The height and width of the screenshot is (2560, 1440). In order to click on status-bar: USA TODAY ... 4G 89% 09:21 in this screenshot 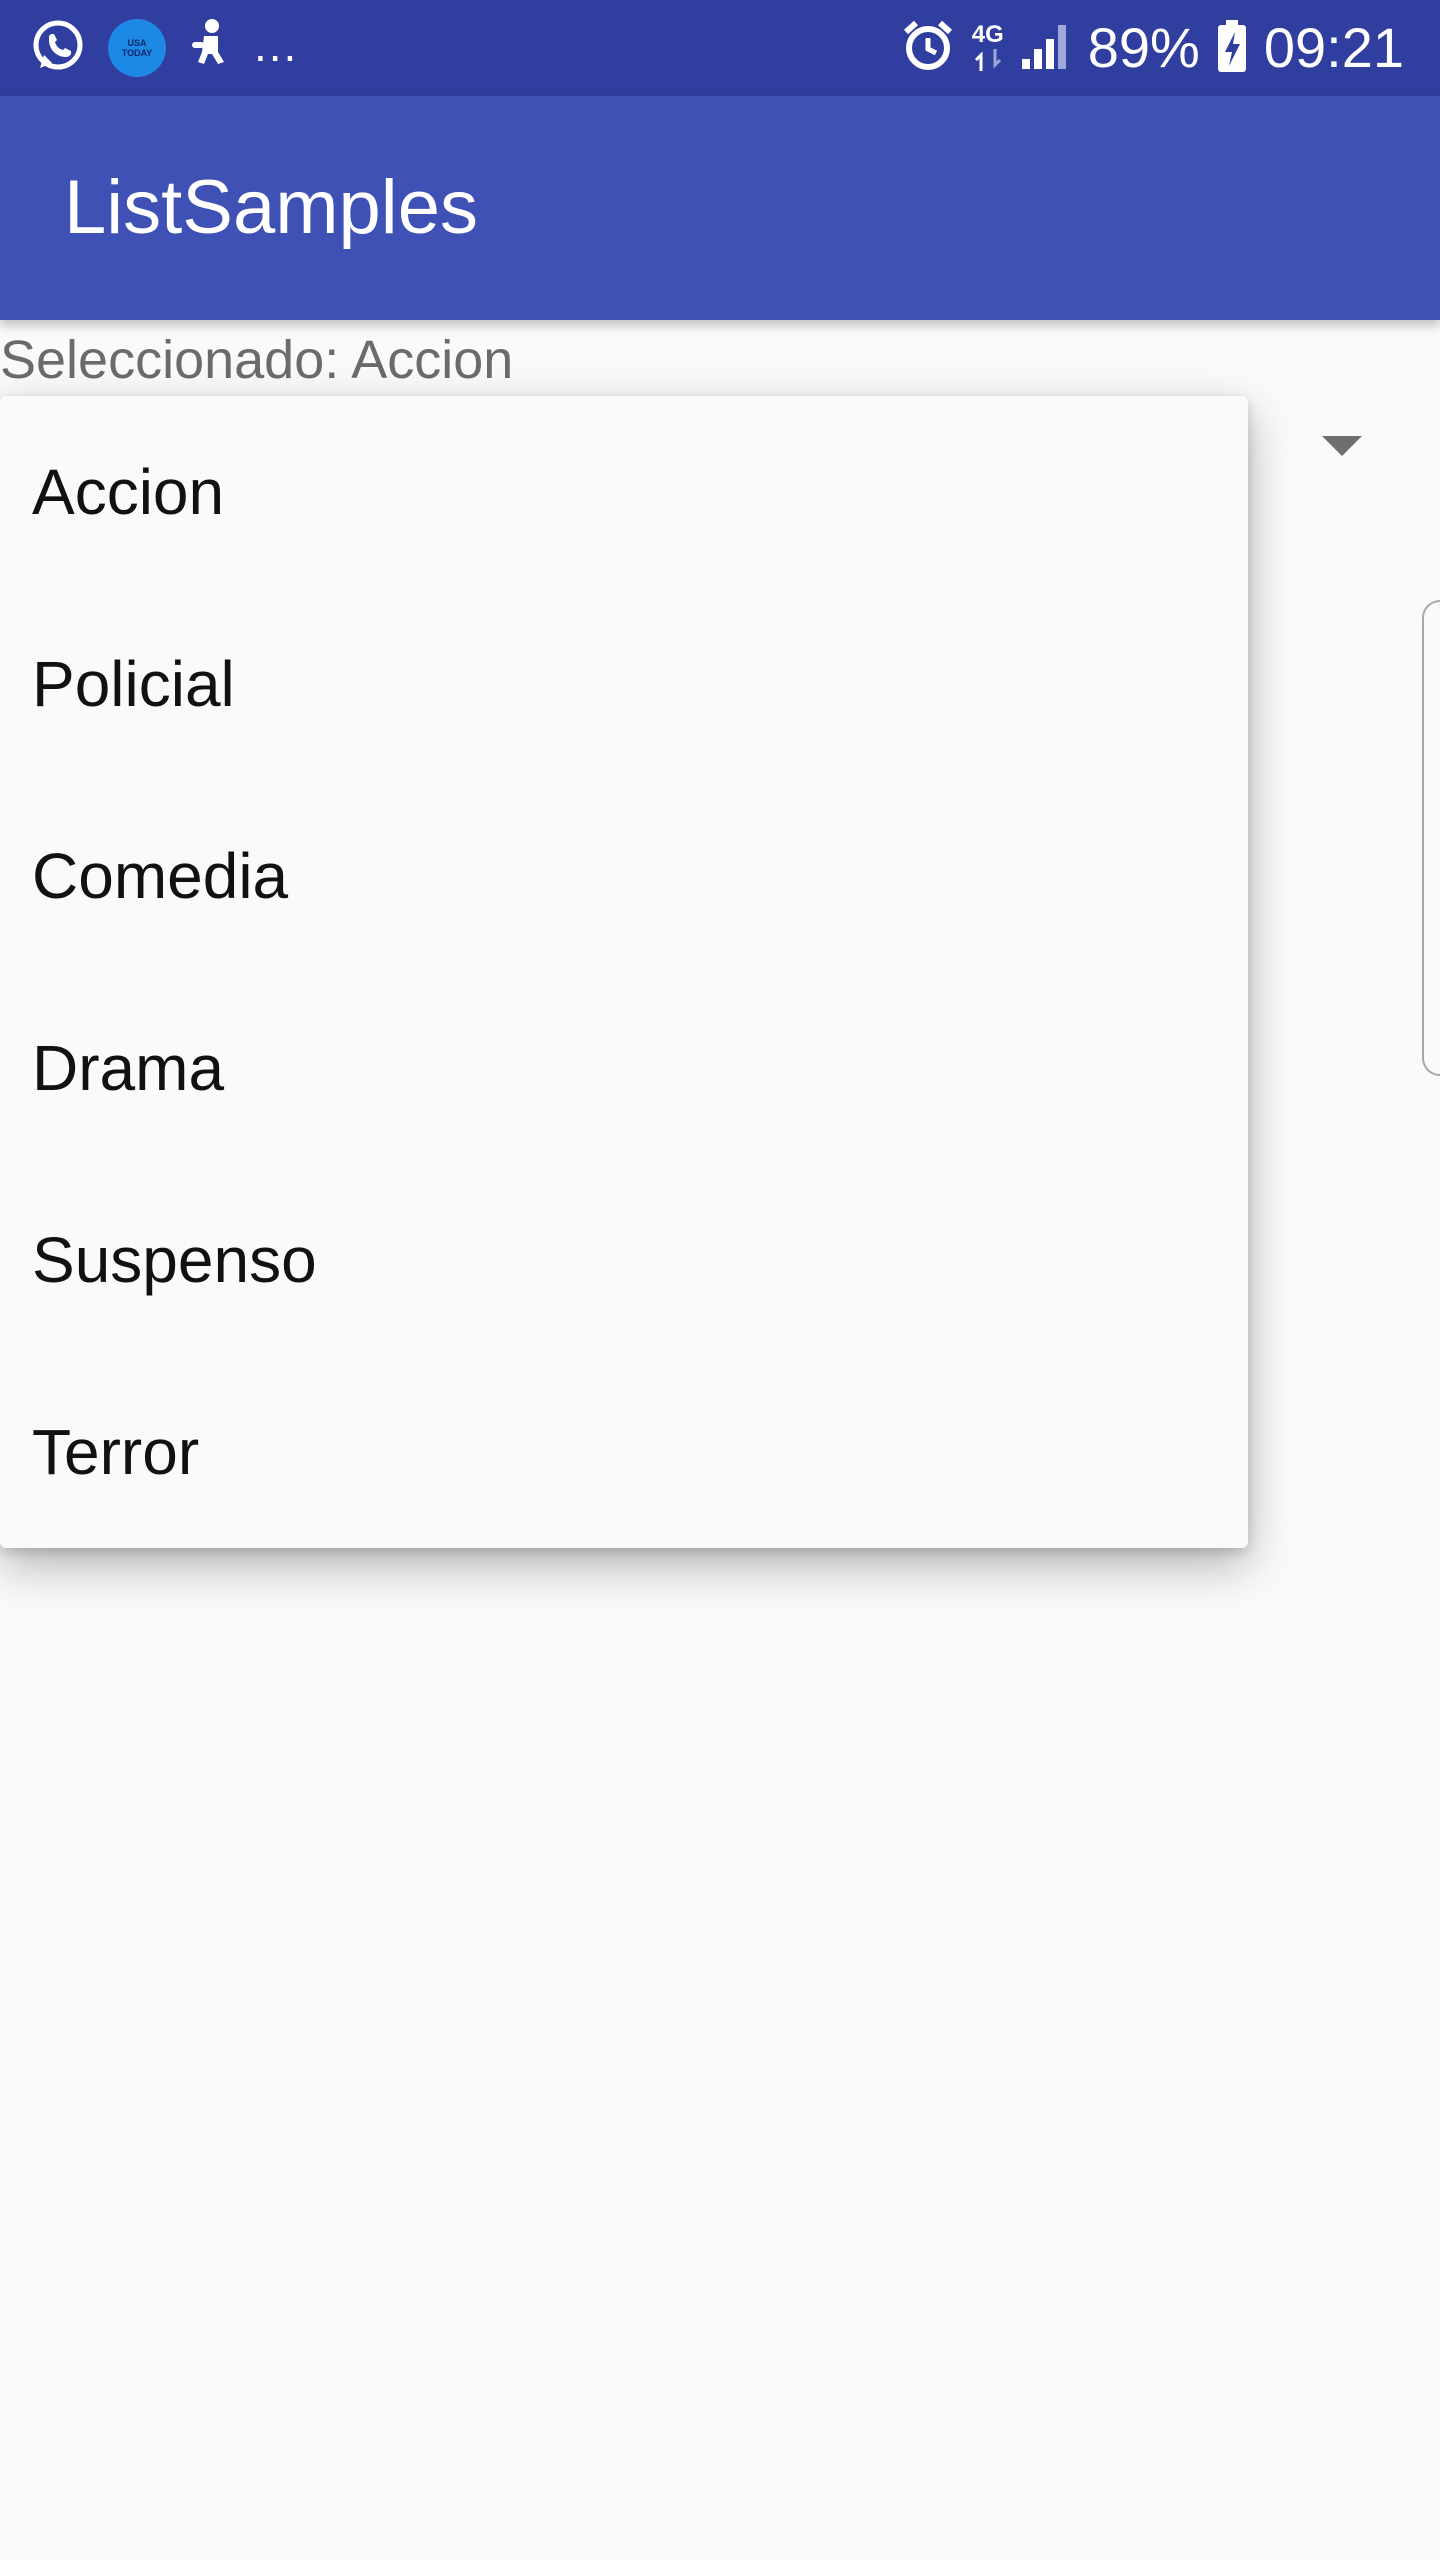, I will do `click(720, 48)`.